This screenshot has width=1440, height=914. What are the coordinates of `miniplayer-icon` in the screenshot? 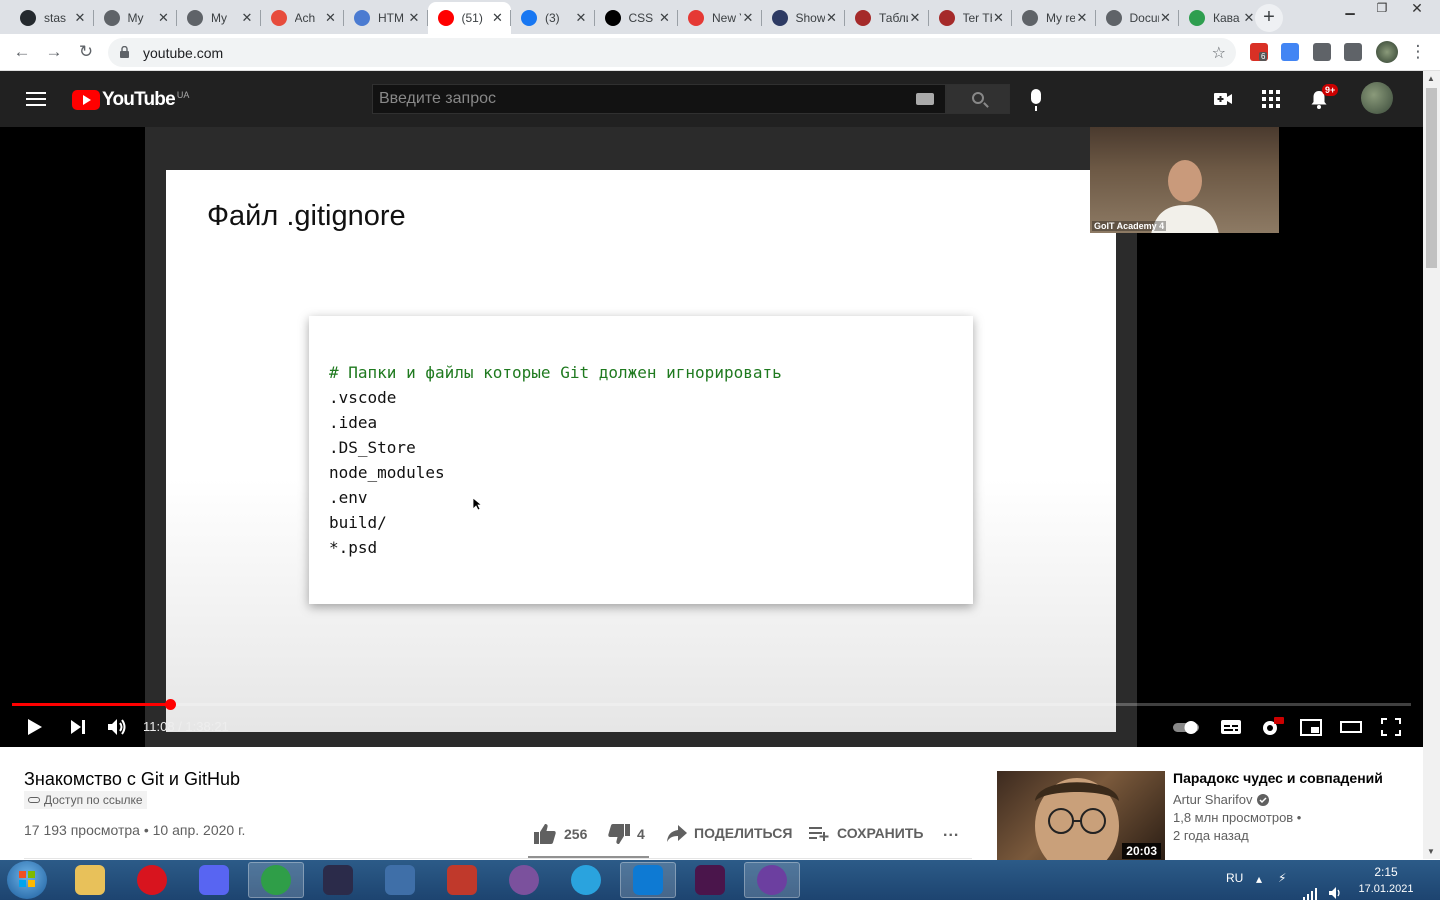 It's located at (1311, 727).